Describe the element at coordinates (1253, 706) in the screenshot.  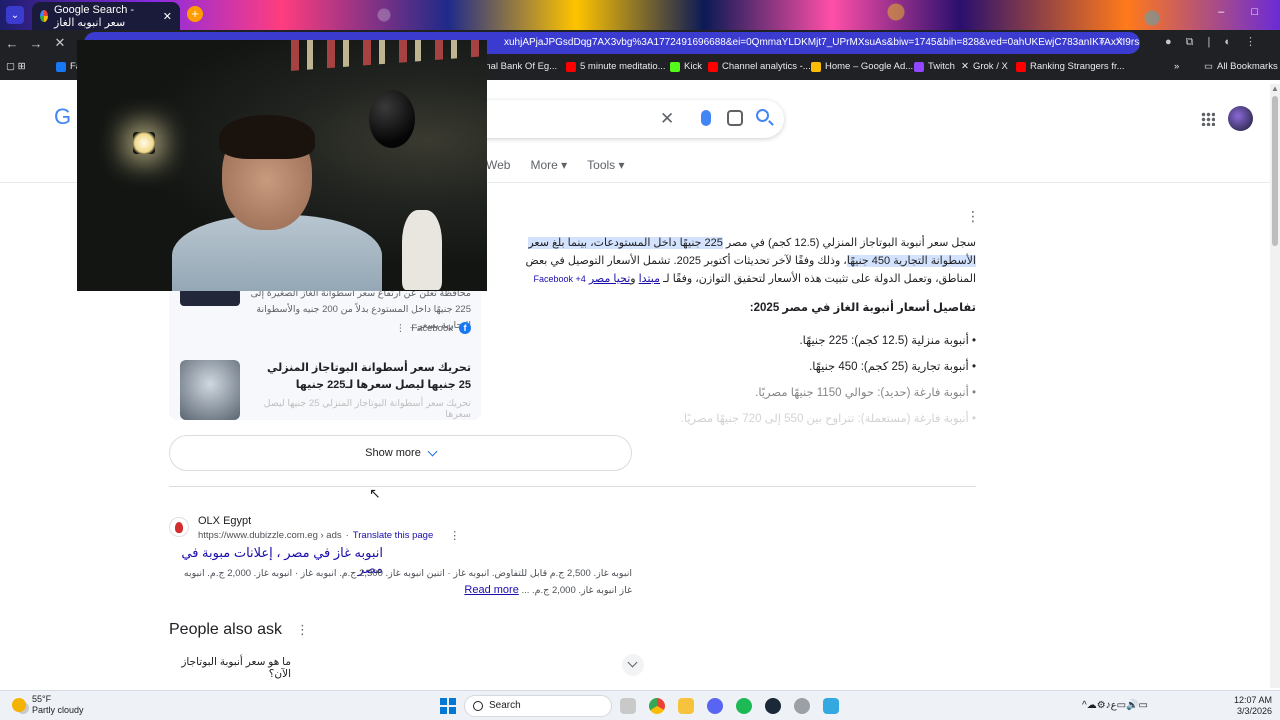
I see `taskbar-clock: 12:07 AM 3/3/2026` at that location.